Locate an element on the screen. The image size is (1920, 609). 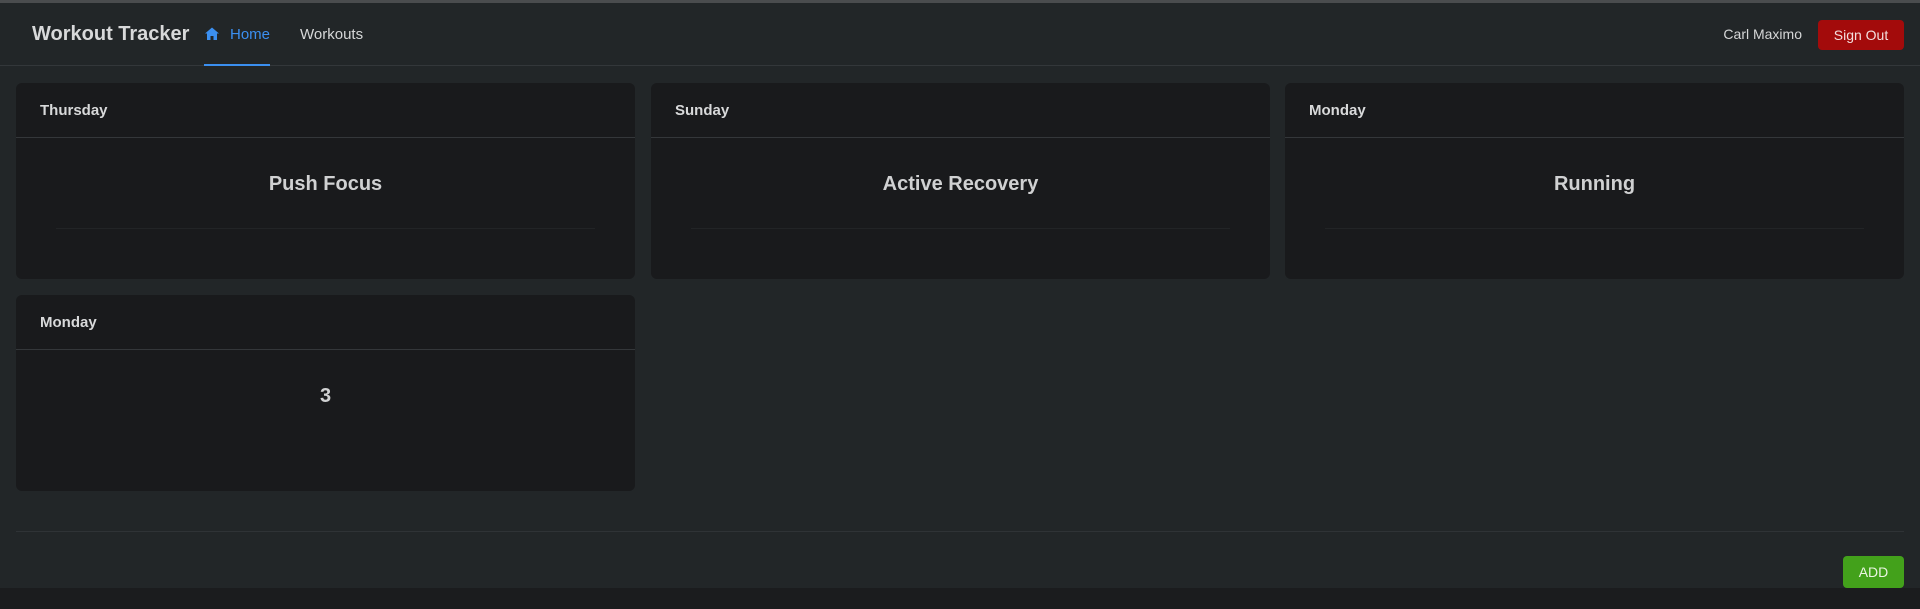
workout-card: Monday Running is located at coordinates (1594, 181).